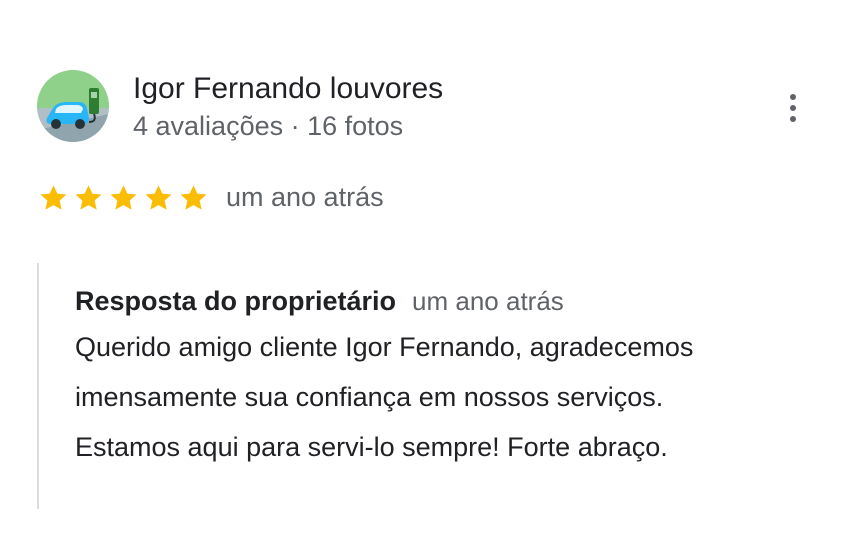 This screenshot has width=864, height=546. I want to click on review-date: um ano atrás, so click(305, 197).